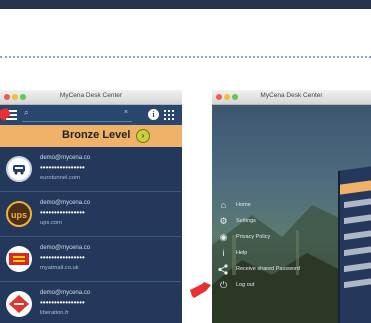  I want to click on page-header-band, so click(185, 4).